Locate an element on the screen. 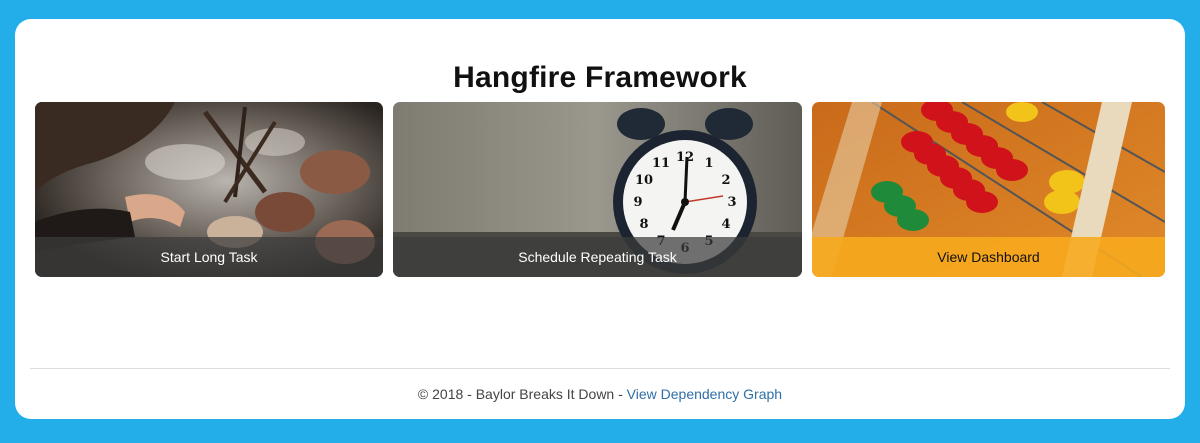 The image size is (1200, 443). clock-numeral: 10 is located at coordinates (644, 180).